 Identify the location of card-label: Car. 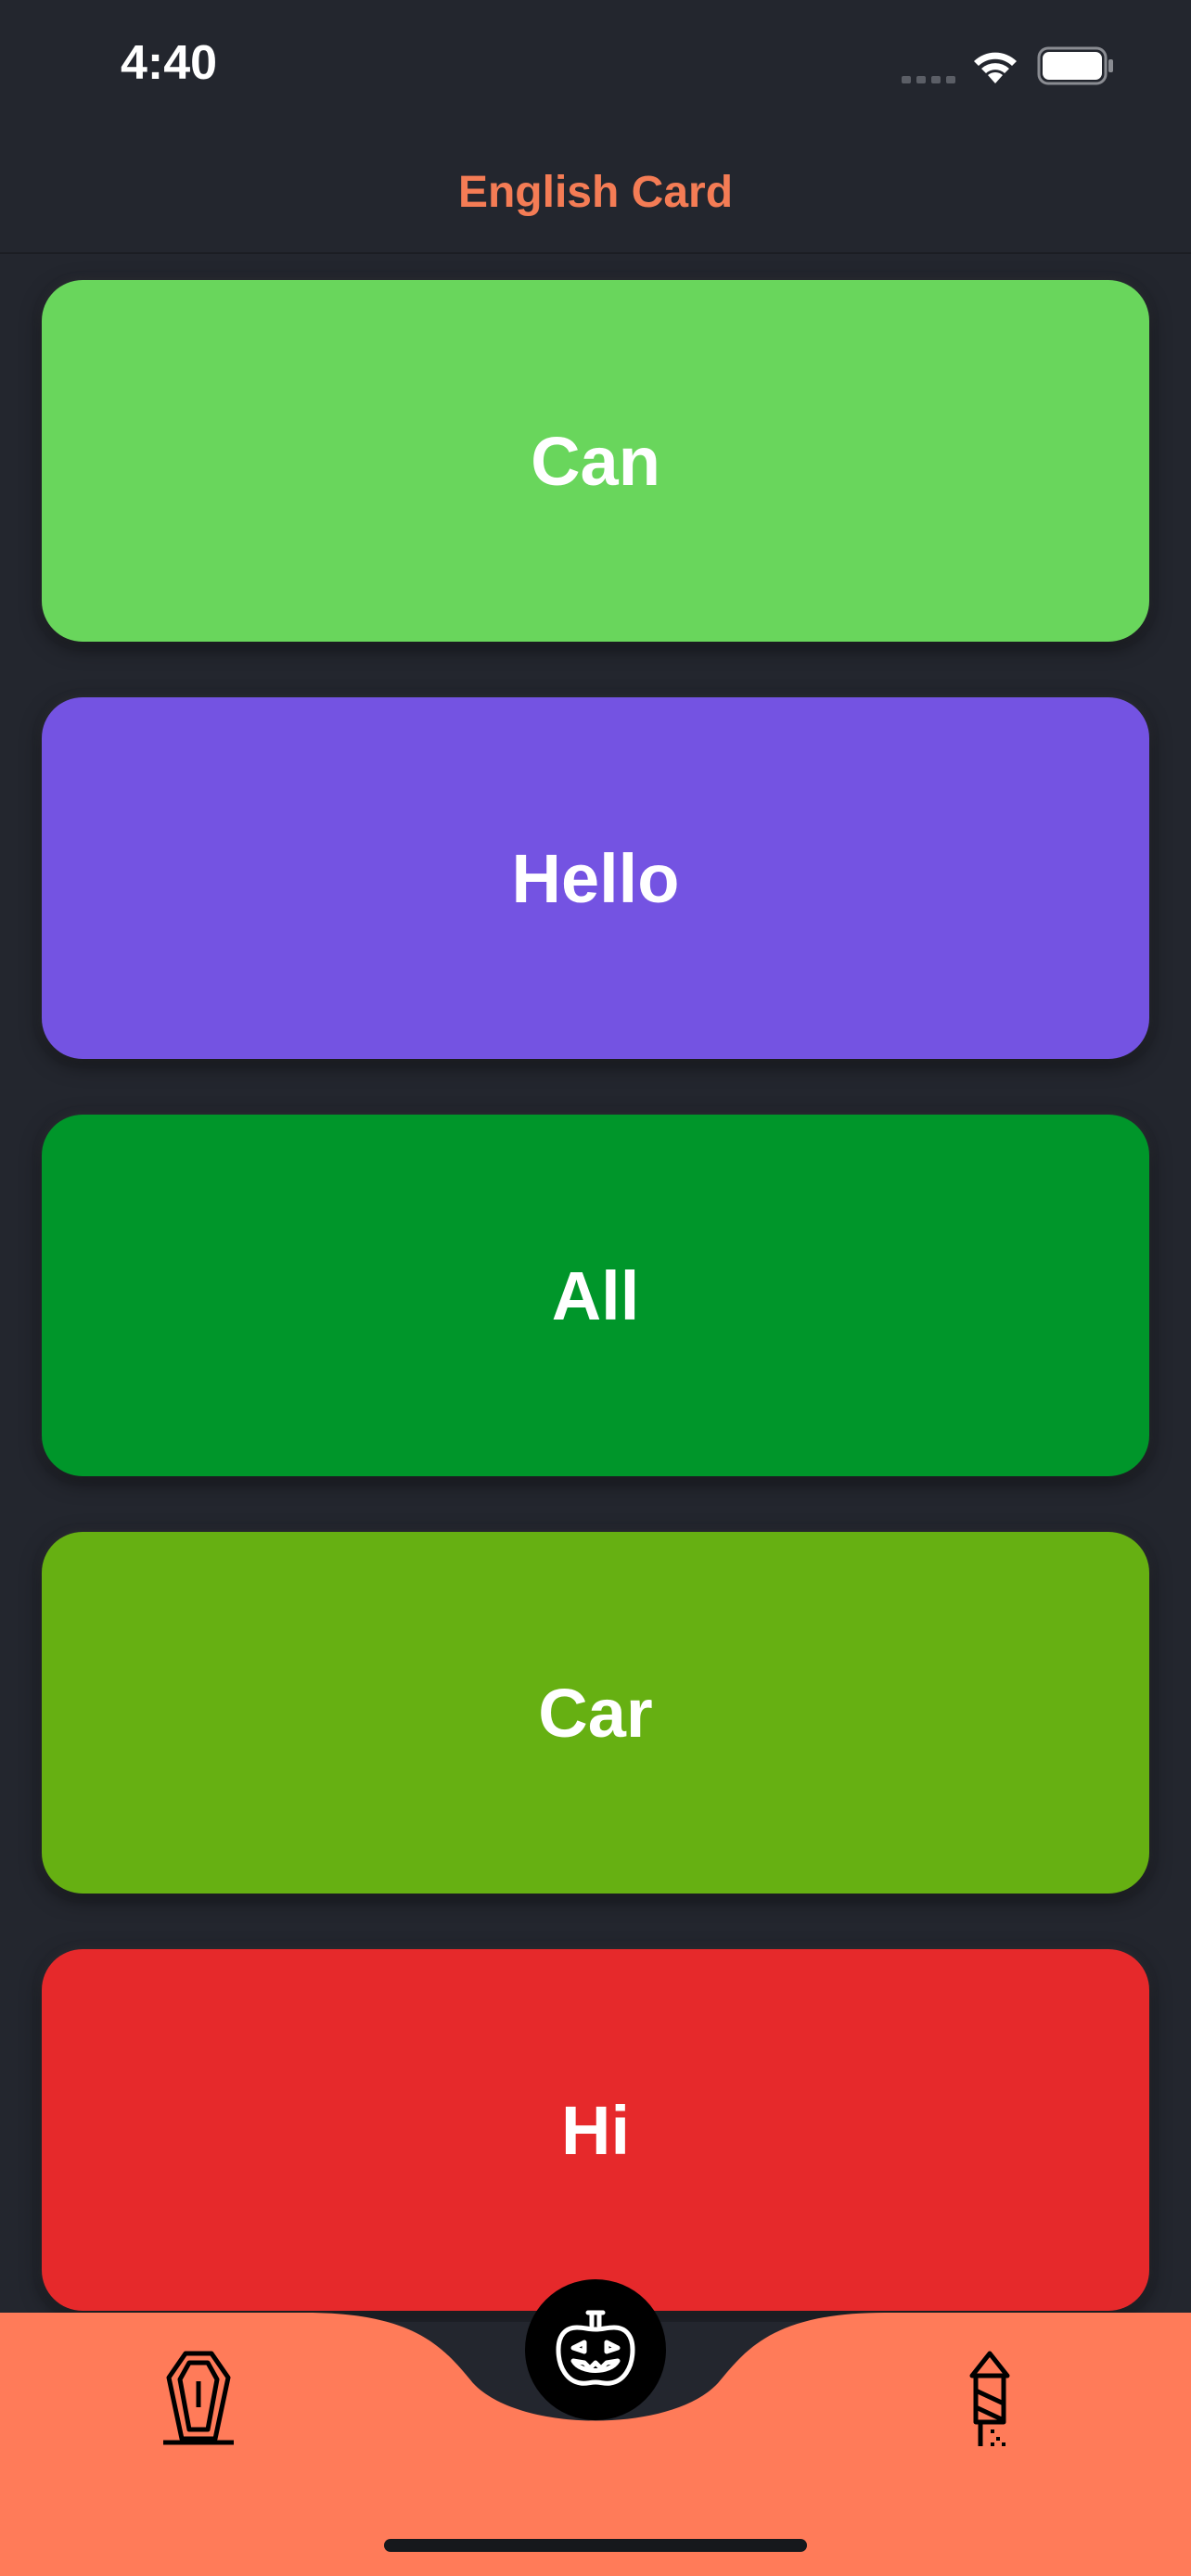
(595, 1713).